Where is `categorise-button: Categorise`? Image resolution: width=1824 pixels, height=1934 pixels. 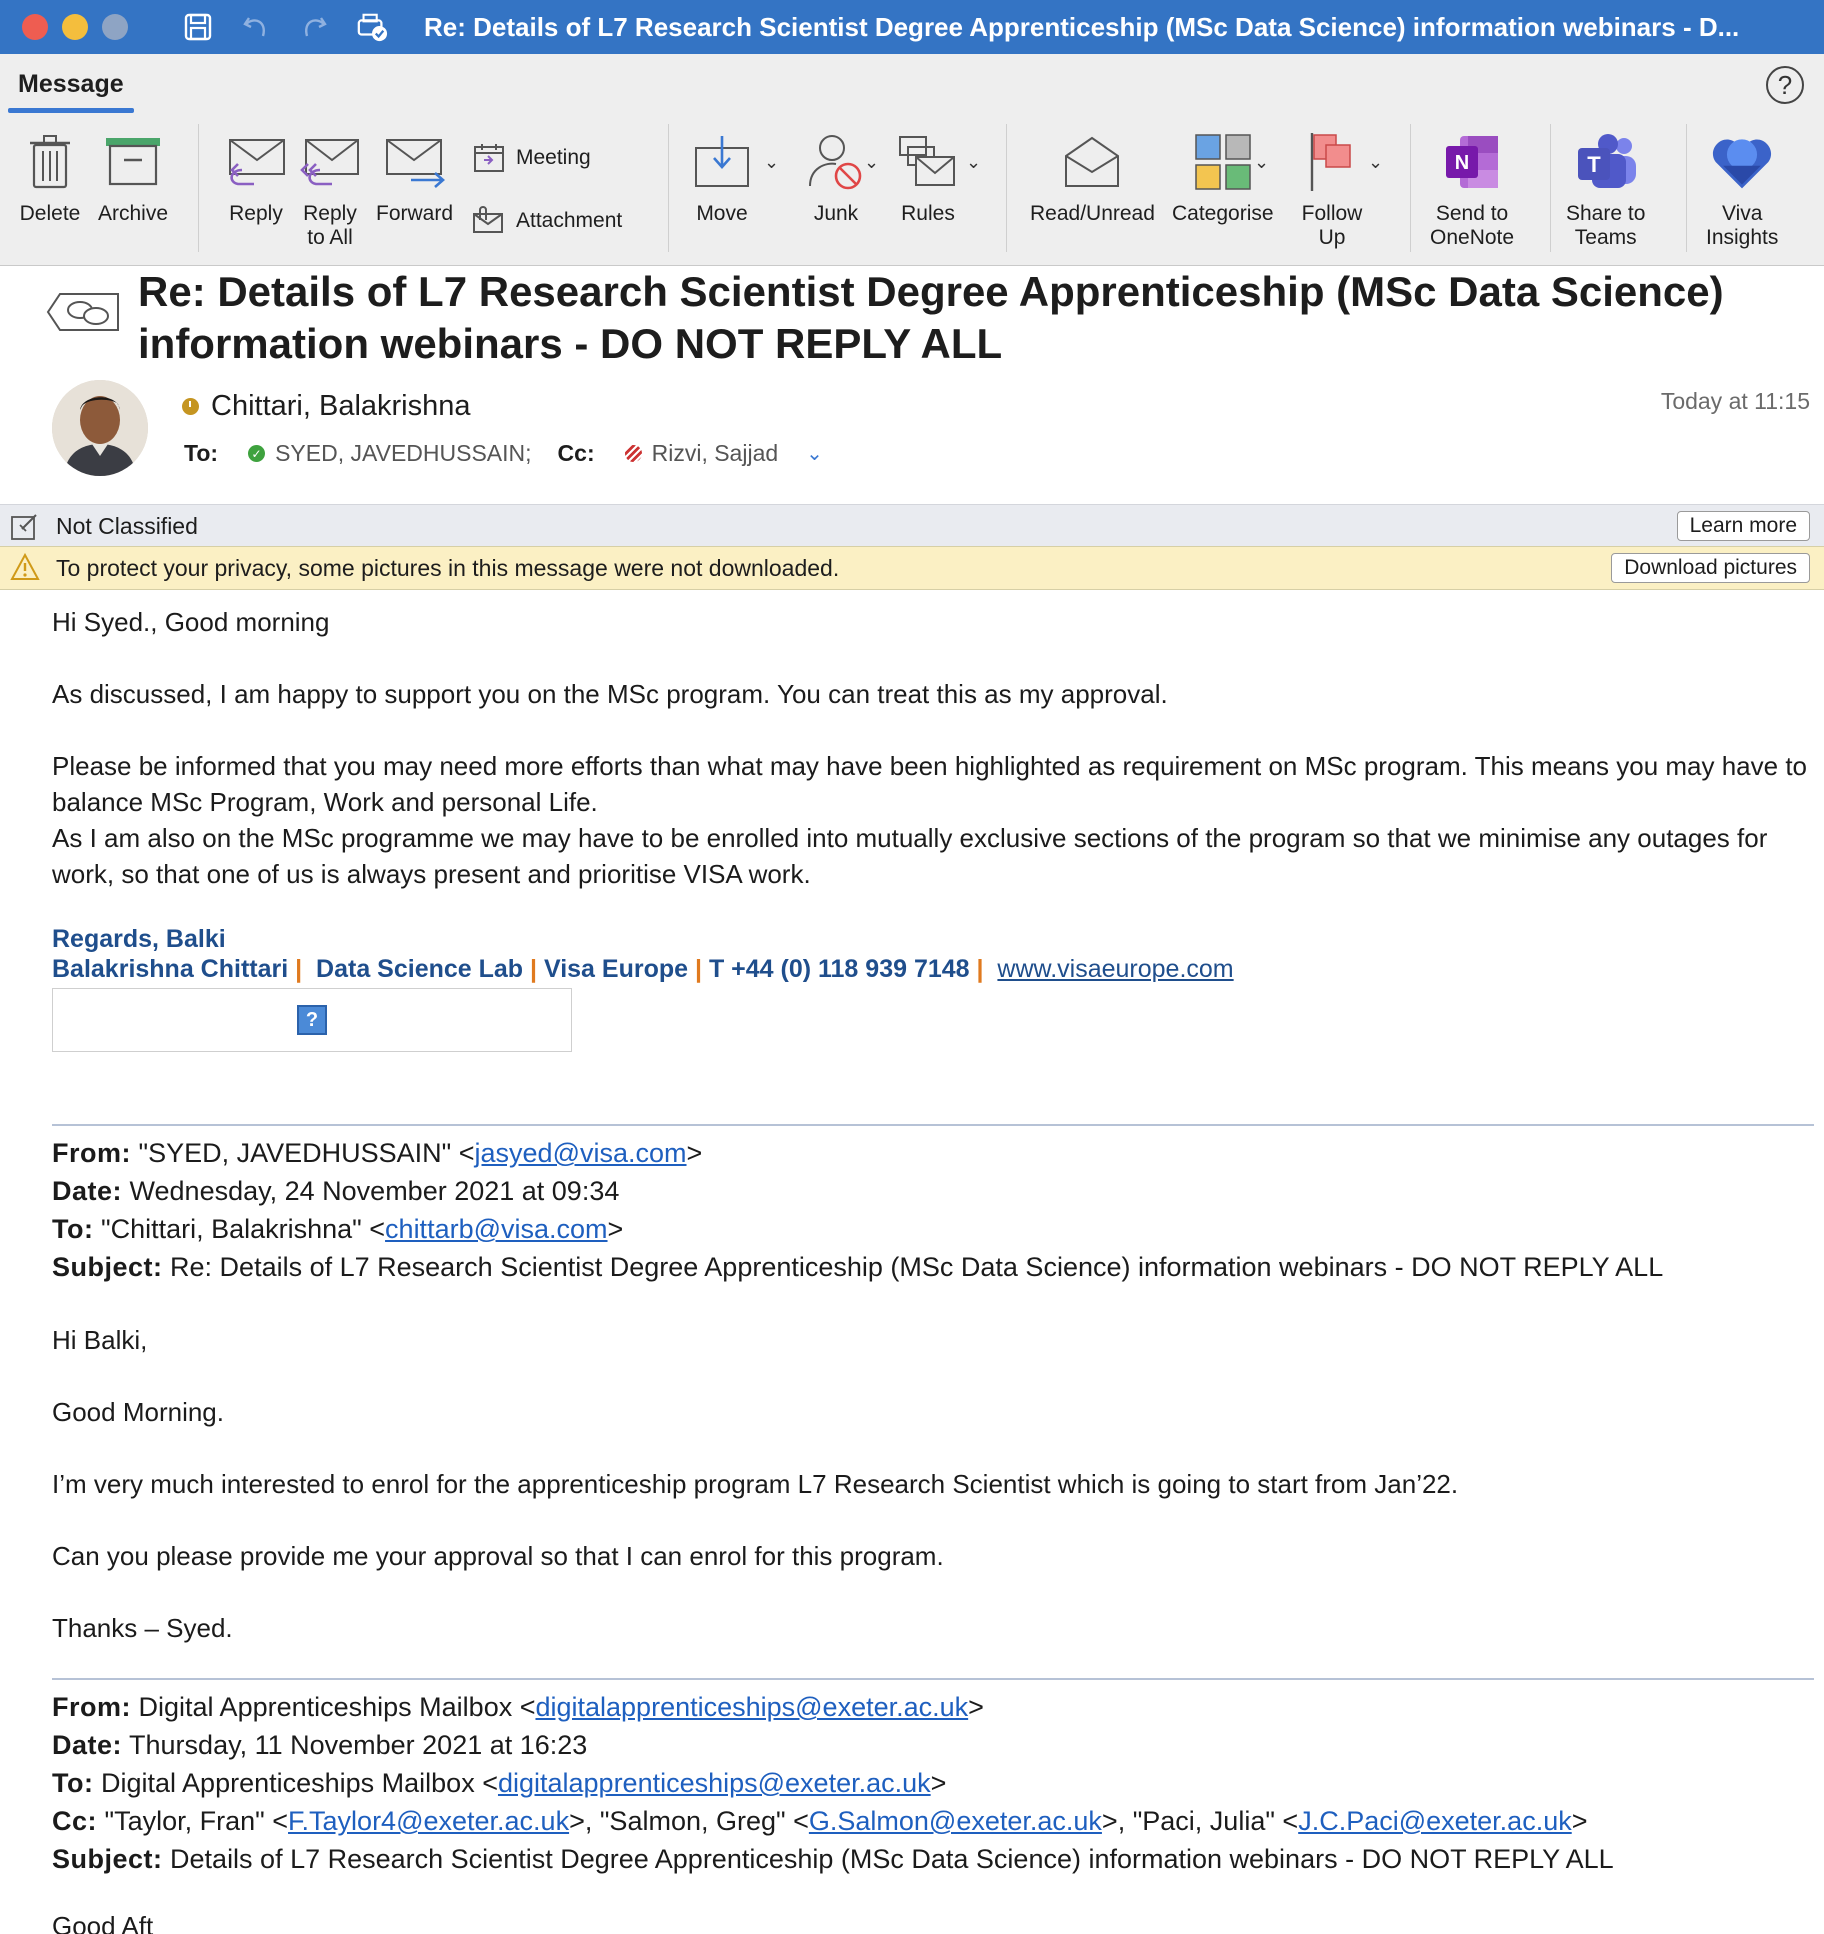 categorise-button: Categorise is located at coordinates (1223, 178).